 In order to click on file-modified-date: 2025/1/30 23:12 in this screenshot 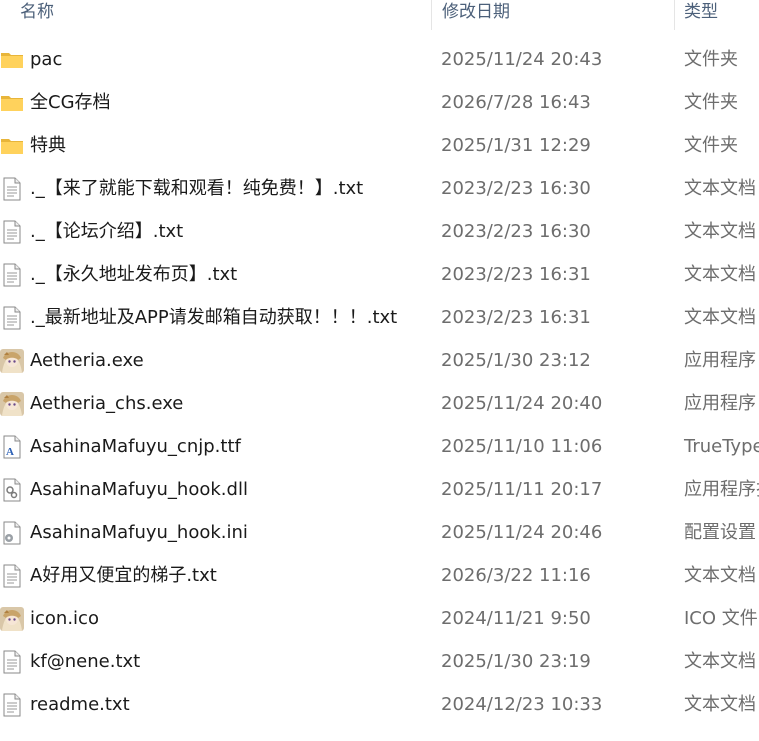, I will do `click(516, 360)`.